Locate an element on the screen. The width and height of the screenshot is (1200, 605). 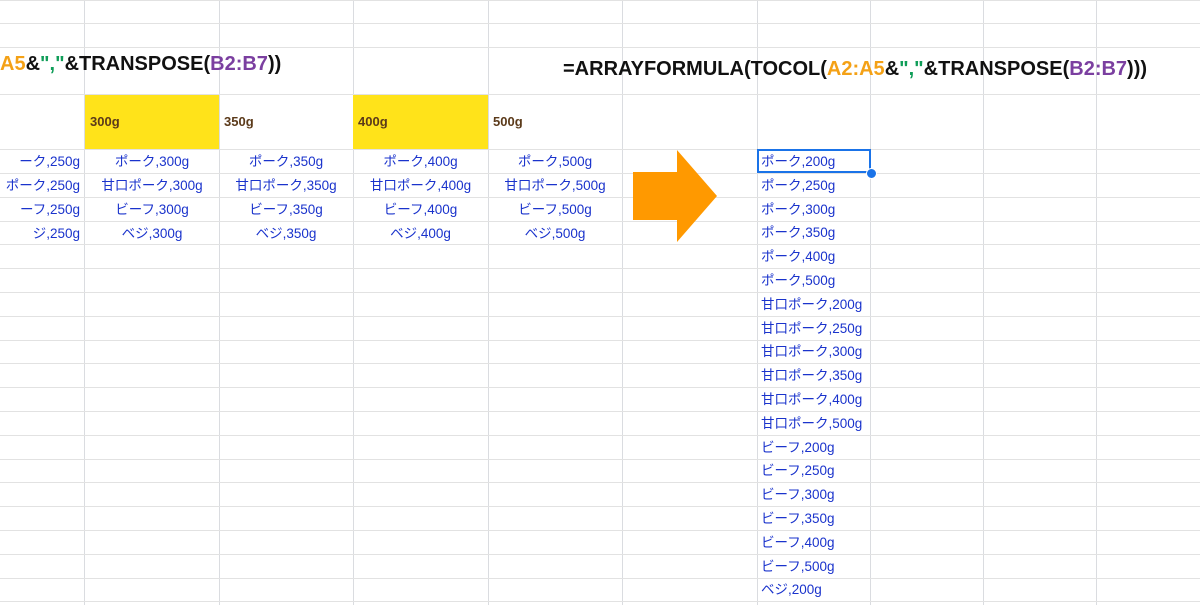
selected-cell-border is located at coordinates (814, 161).